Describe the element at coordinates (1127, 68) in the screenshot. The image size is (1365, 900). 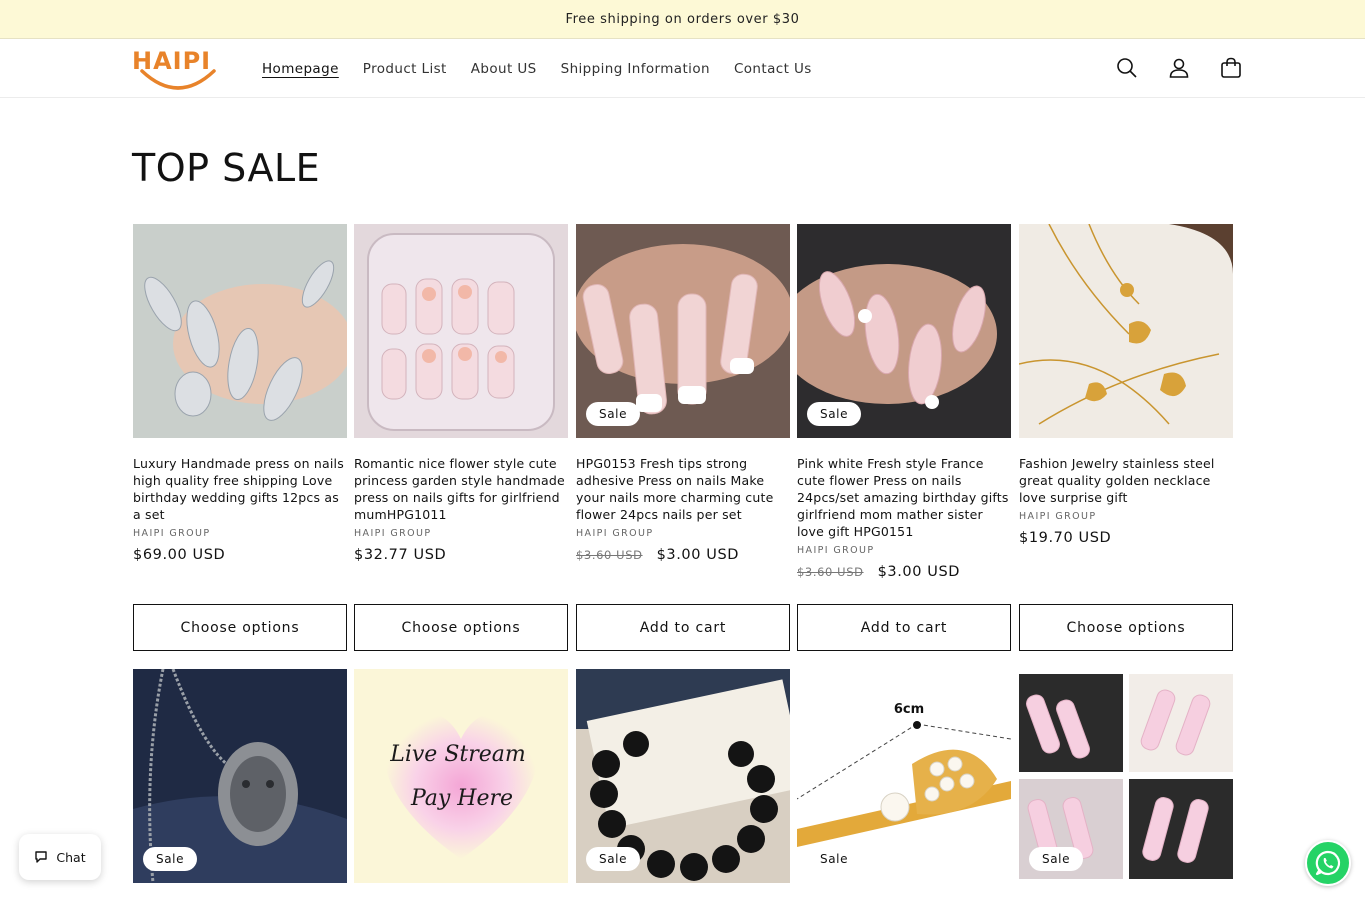
I see `search-icon` at that location.